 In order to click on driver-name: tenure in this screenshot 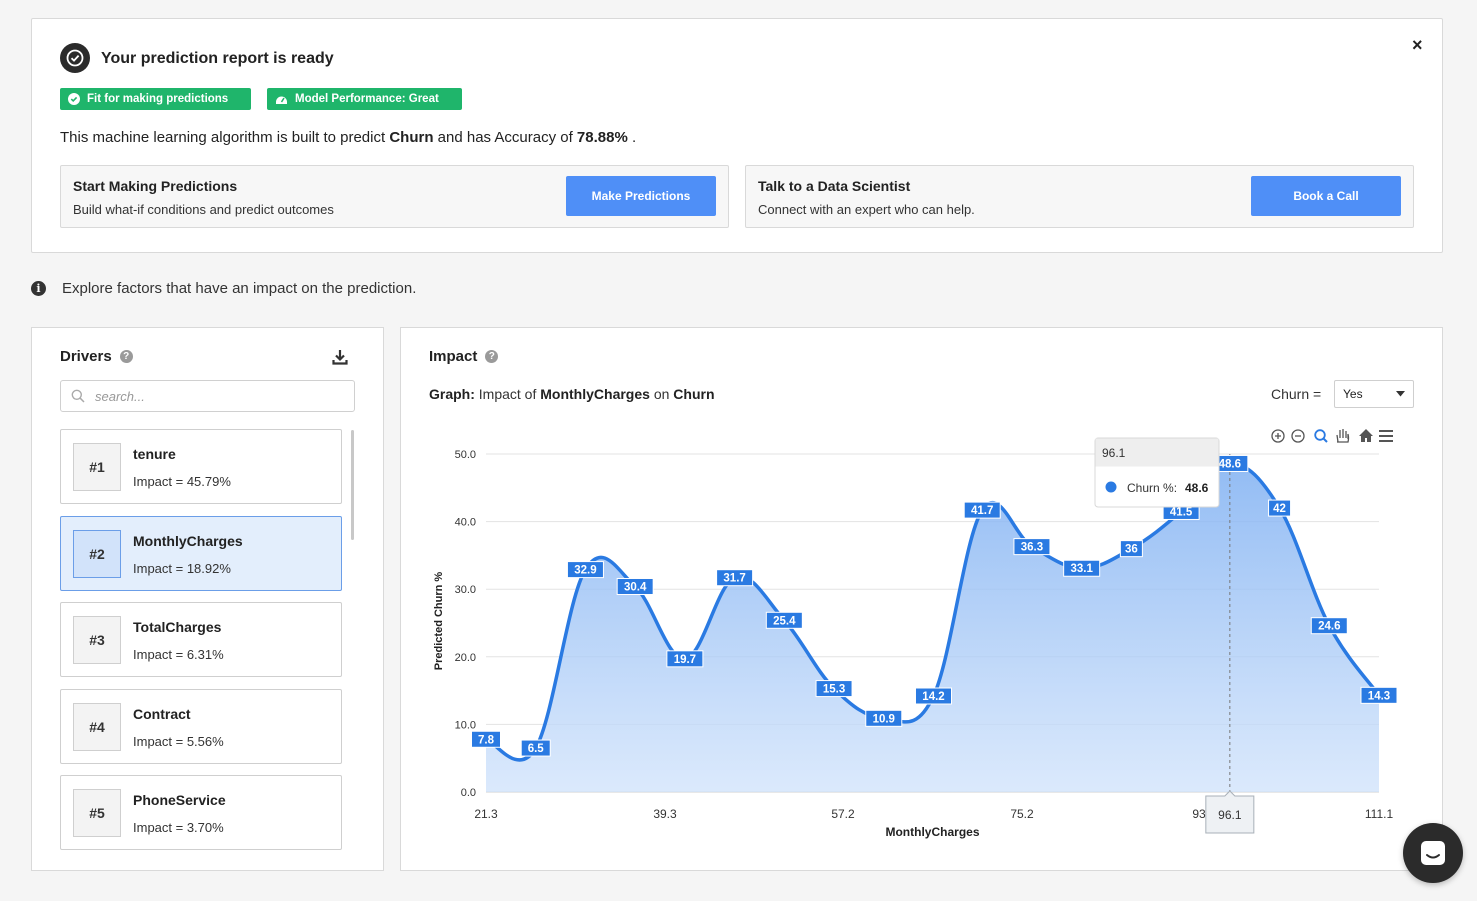, I will do `click(154, 454)`.